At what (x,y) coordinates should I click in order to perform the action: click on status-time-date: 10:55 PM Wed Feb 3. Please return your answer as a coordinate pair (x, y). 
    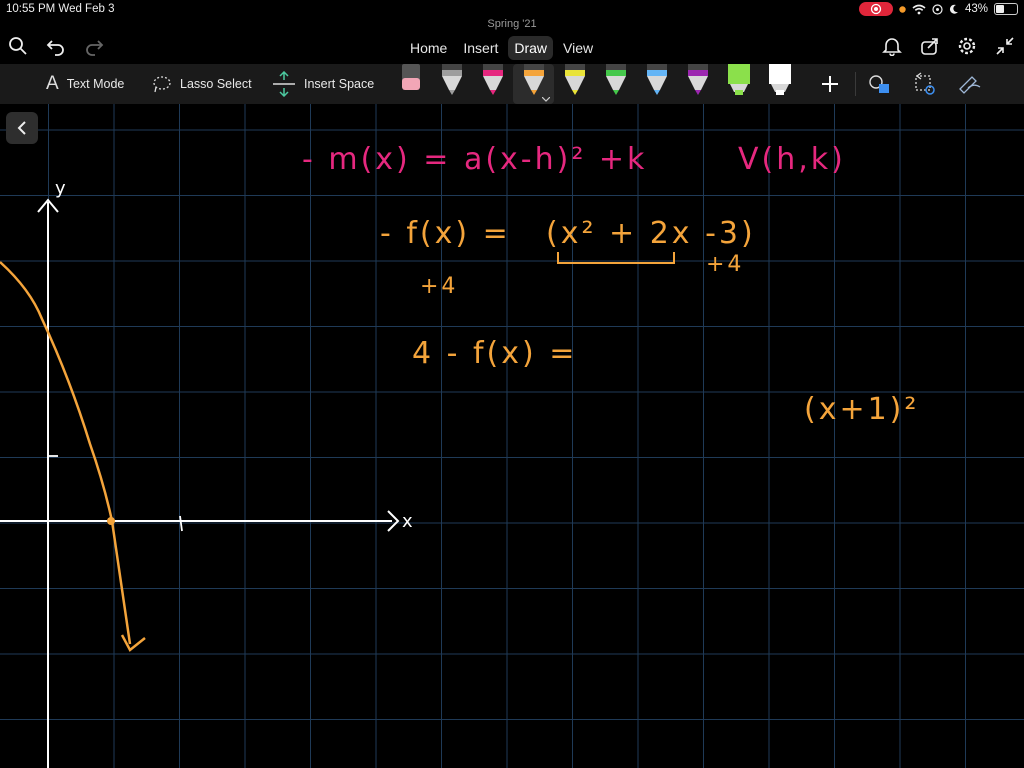
    Looking at the image, I should click on (60, 9).